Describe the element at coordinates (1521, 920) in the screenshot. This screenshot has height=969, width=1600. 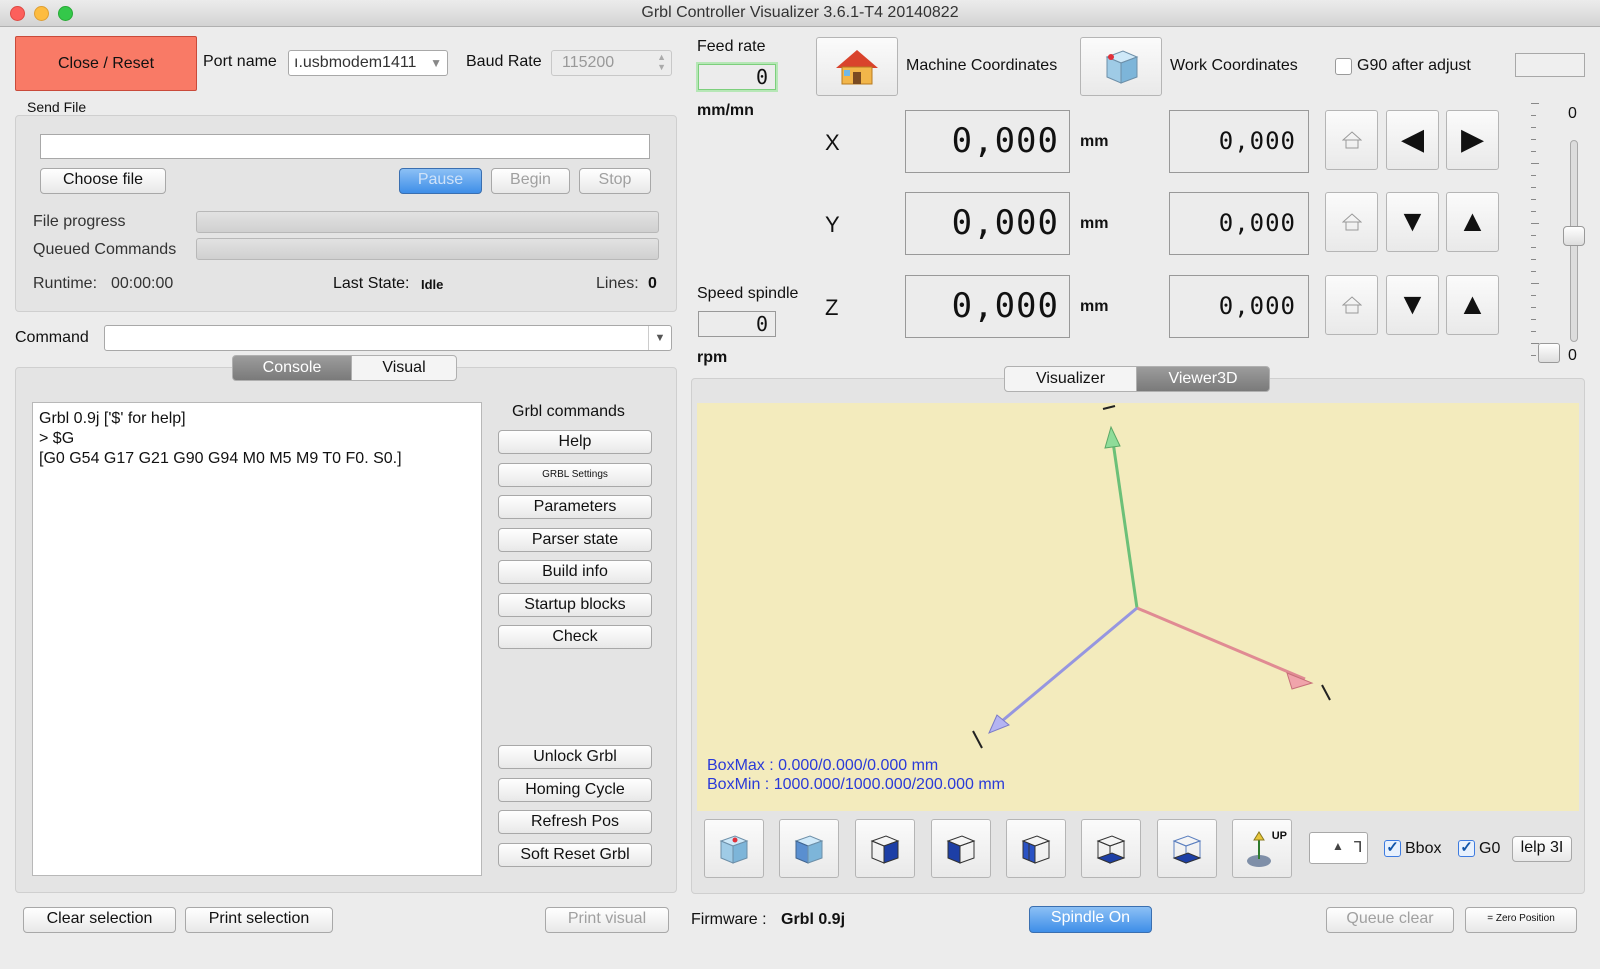
I see `zero-position-button: = Zero Position` at that location.